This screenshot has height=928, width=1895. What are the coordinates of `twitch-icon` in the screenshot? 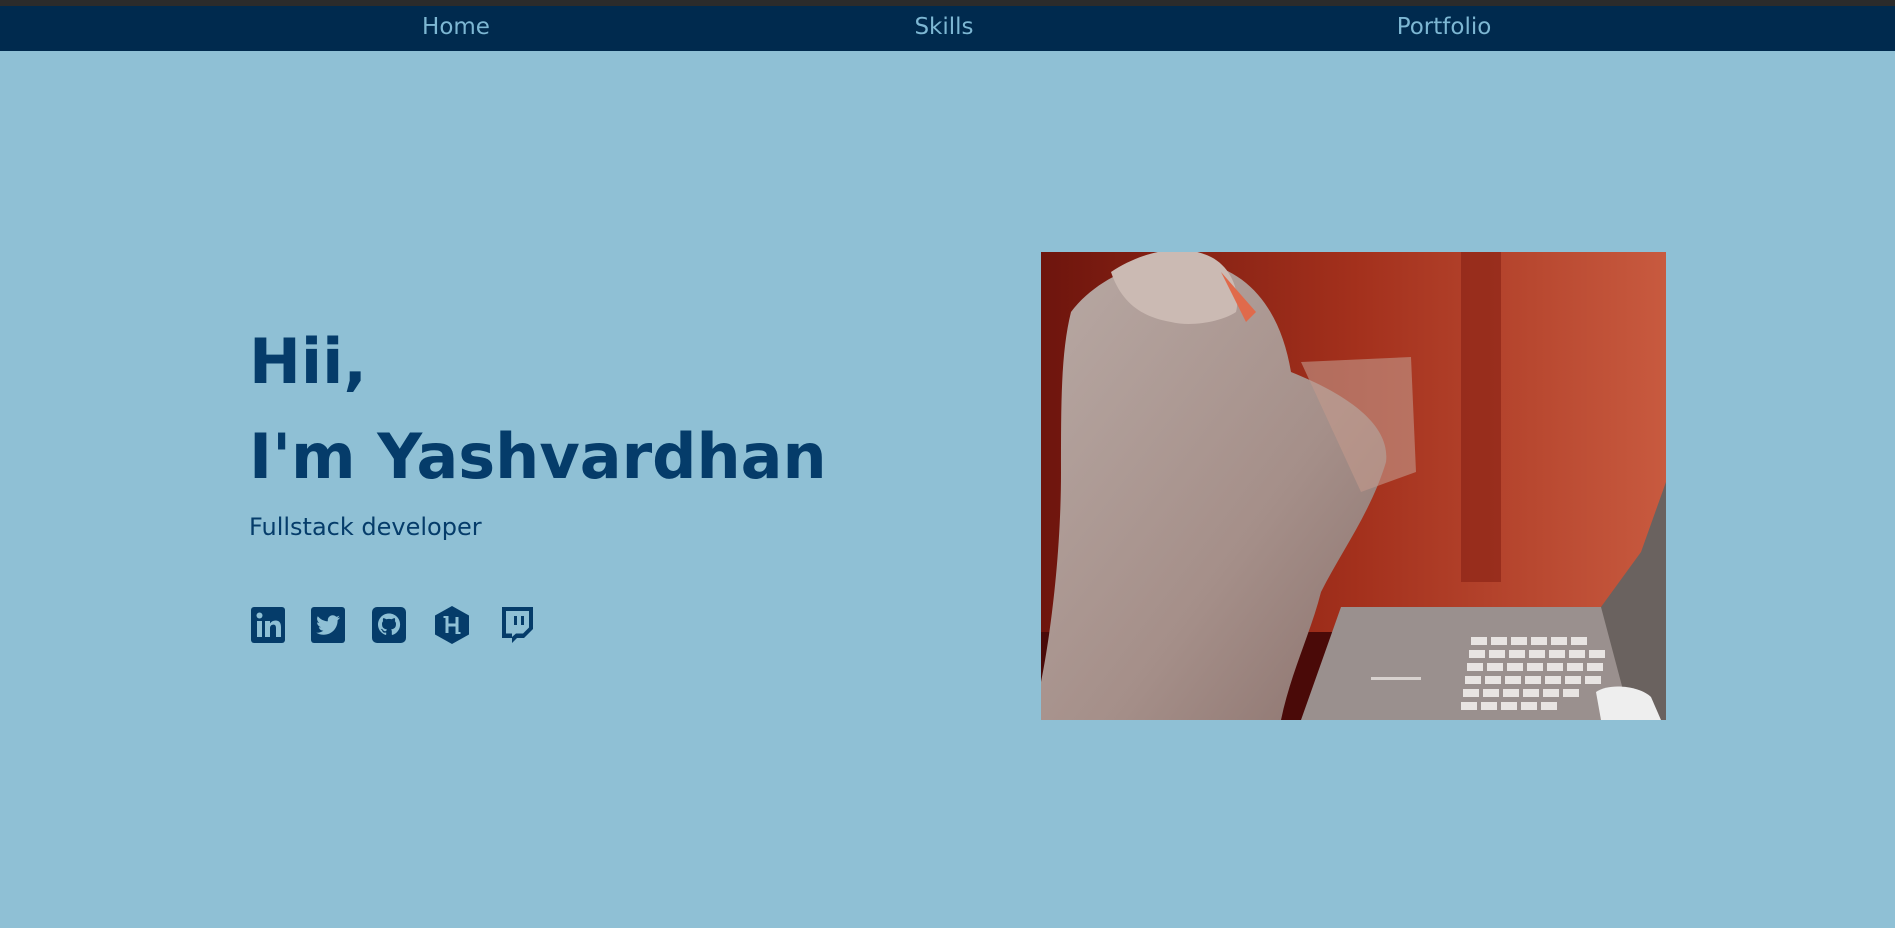 It's located at (517, 625).